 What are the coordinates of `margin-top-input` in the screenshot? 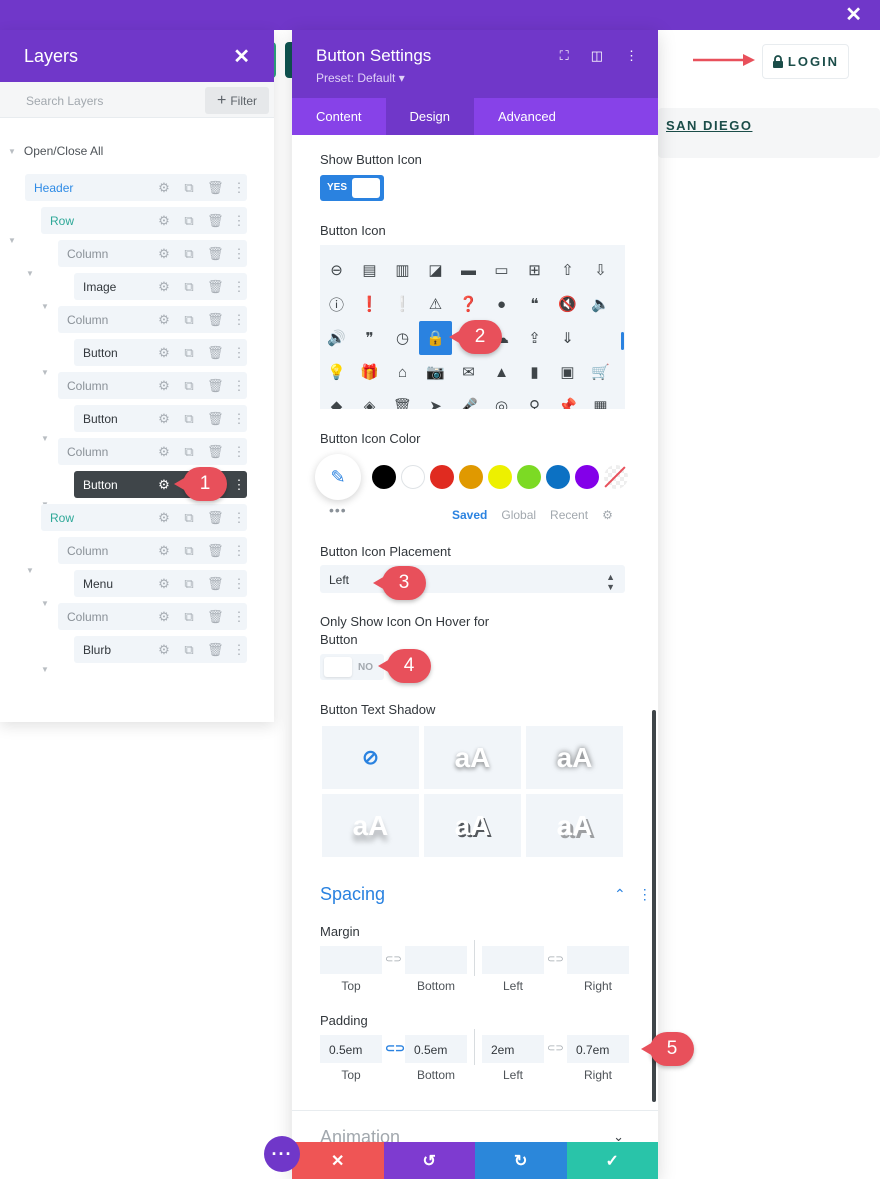 It's located at (351, 960).